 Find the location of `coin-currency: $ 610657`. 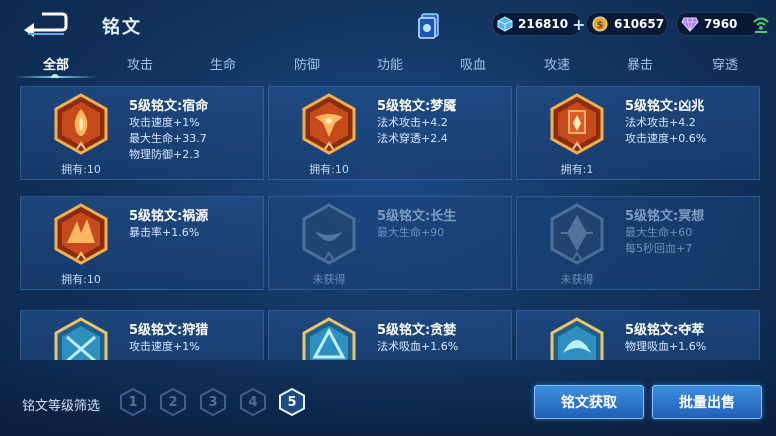

coin-currency: $ 610657 is located at coordinates (627, 24).